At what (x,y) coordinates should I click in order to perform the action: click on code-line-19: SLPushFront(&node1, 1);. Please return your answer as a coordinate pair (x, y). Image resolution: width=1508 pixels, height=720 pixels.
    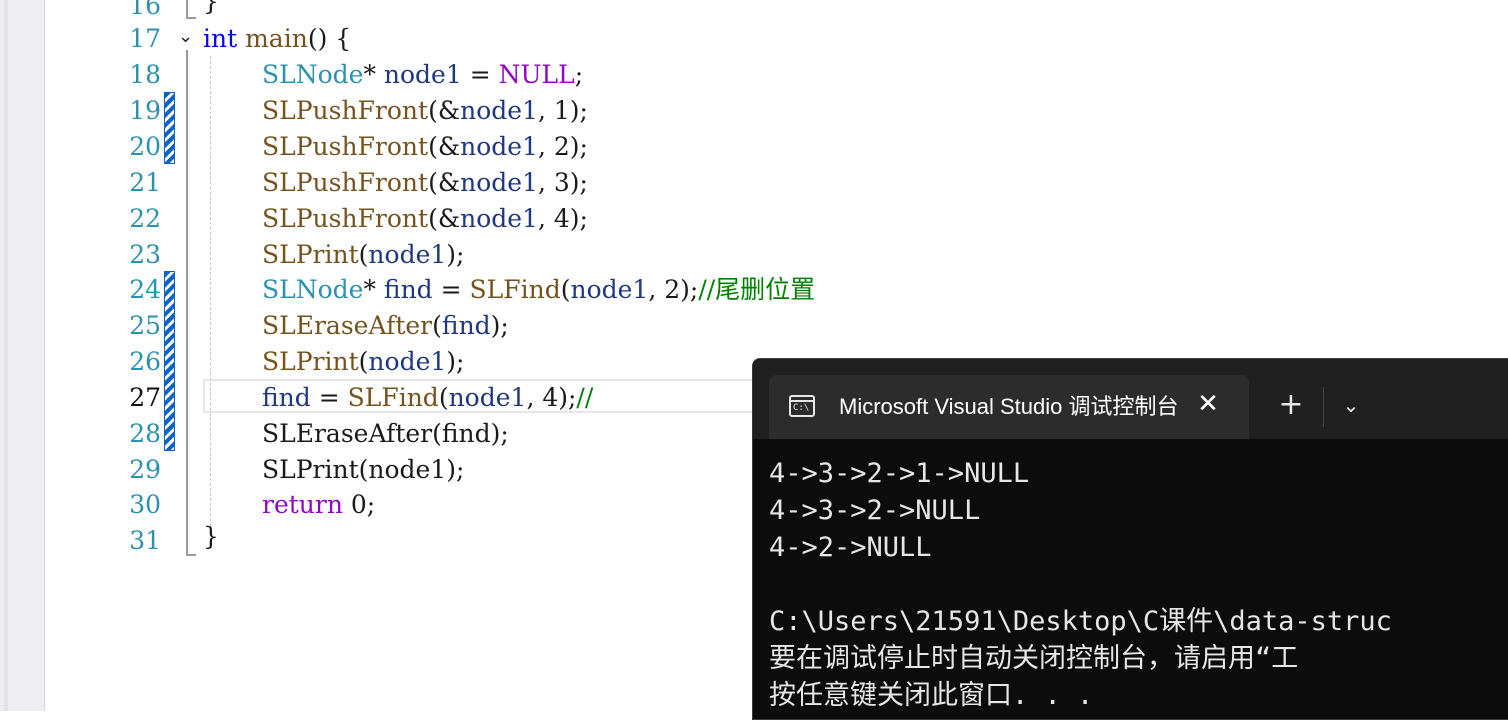
    Looking at the image, I should click on (425, 111).